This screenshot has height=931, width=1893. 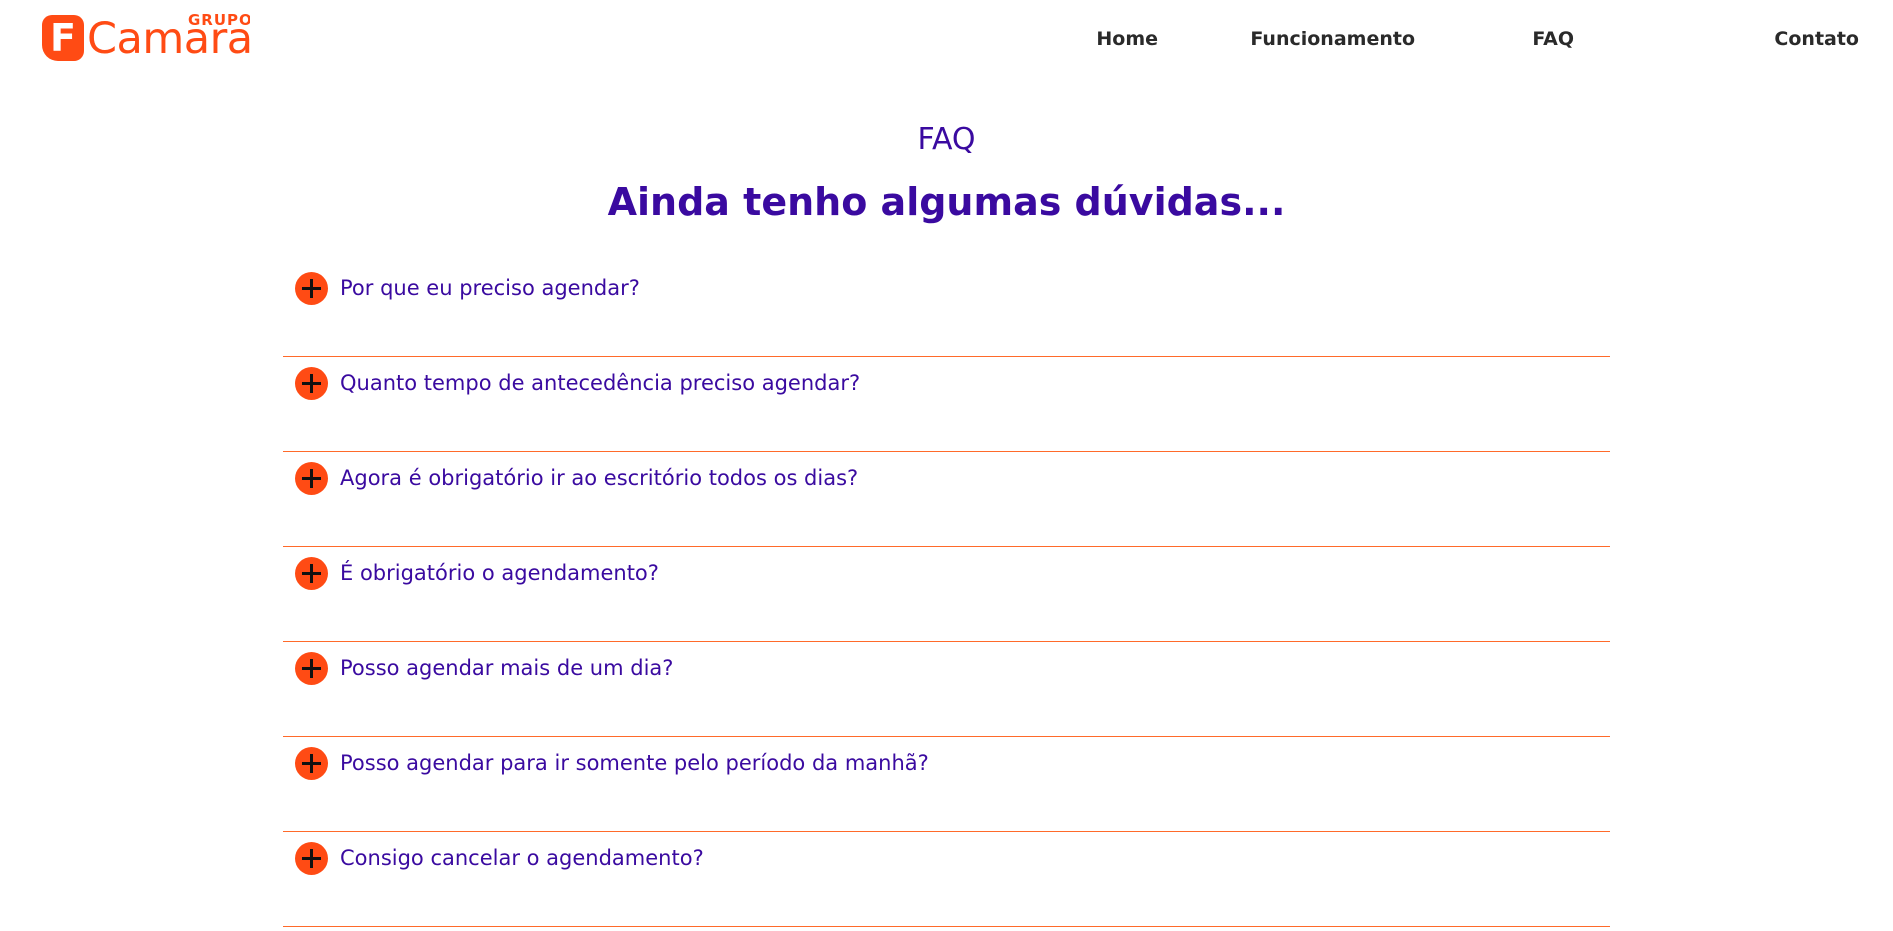 What do you see at coordinates (946, 309) in the screenshot?
I see `faq-item: Por que eu preciso agendar?` at bounding box center [946, 309].